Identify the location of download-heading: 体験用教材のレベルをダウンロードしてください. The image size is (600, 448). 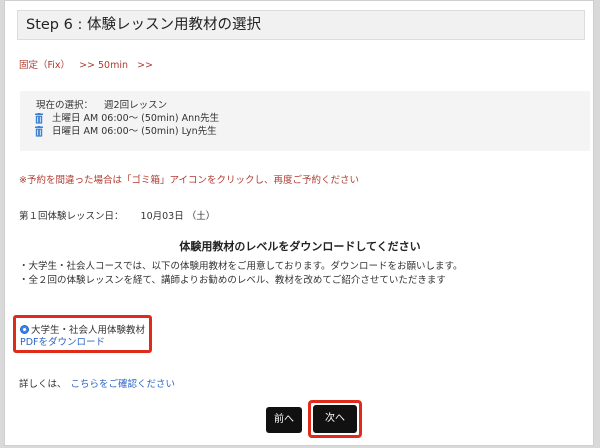
(300, 246).